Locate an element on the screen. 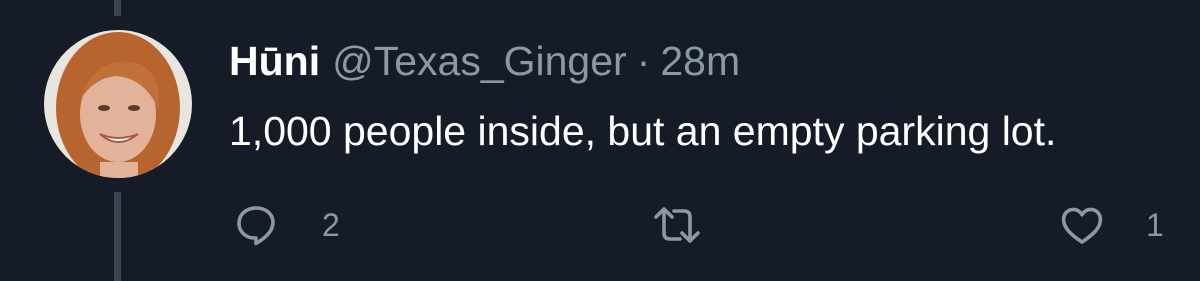  avatar is located at coordinates (118, 104).